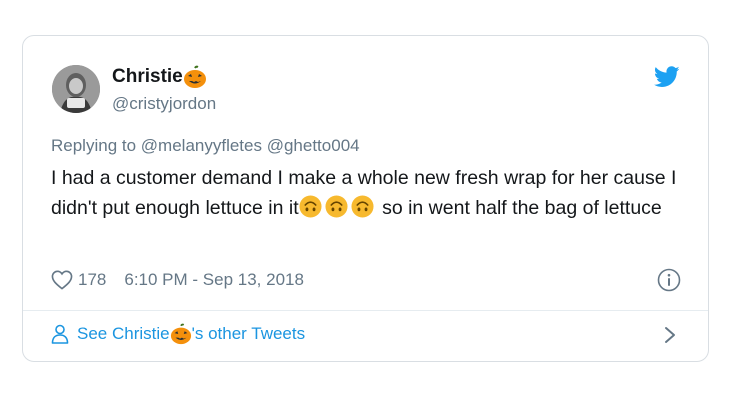 The image size is (730, 411). What do you see at coordinates (94, 145) in the screenshot?
I see `replying-prefix: Replying to` at bounding box center [94, 145].